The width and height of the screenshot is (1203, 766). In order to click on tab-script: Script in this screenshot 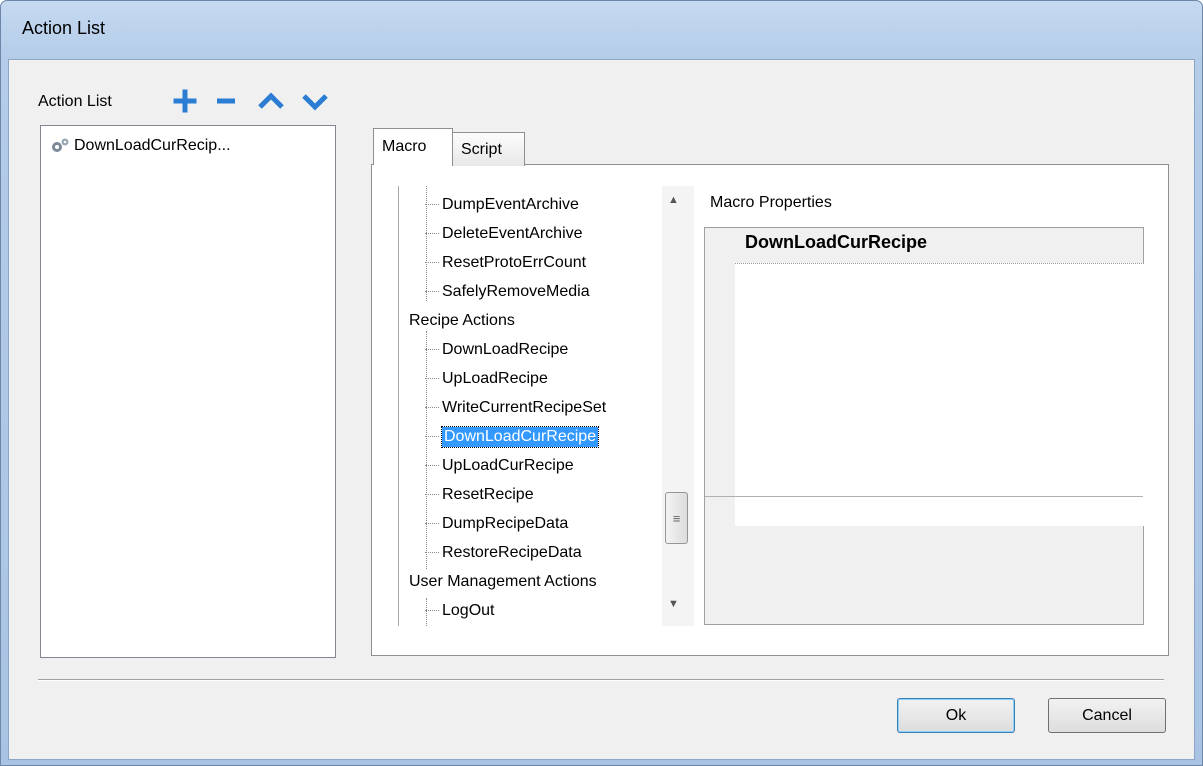, I will do `click(488, 149)`.